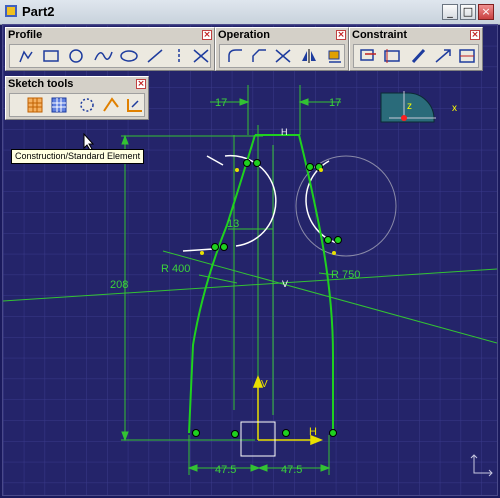  What do you see at coordinates (335, 103) in the screenshot?
I see `dim-top-right: 17` at bounding box center [335, 103].